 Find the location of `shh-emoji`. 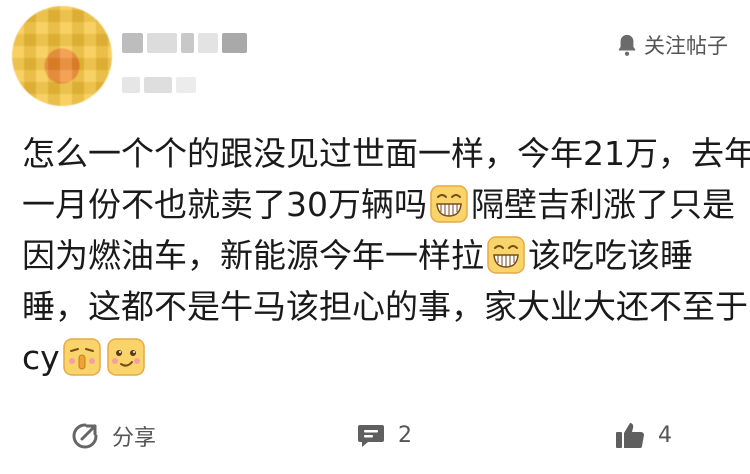

shh-emoji is located at coordinates (81, 357).